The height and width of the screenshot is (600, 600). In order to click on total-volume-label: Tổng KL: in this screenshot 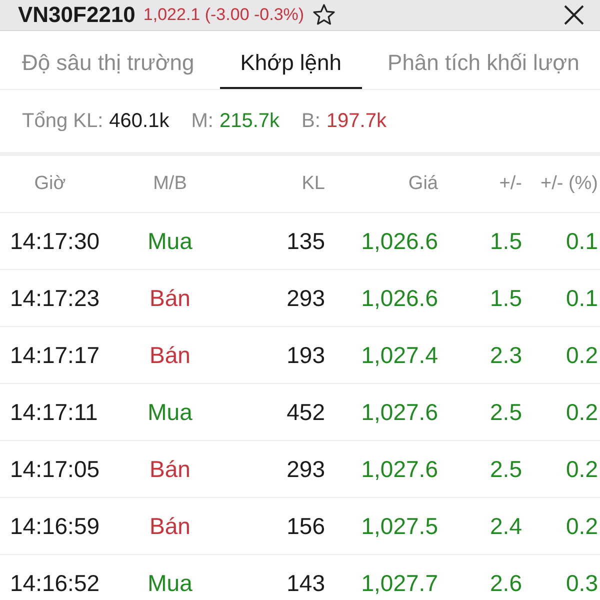, I will do `click(63, 121)`.